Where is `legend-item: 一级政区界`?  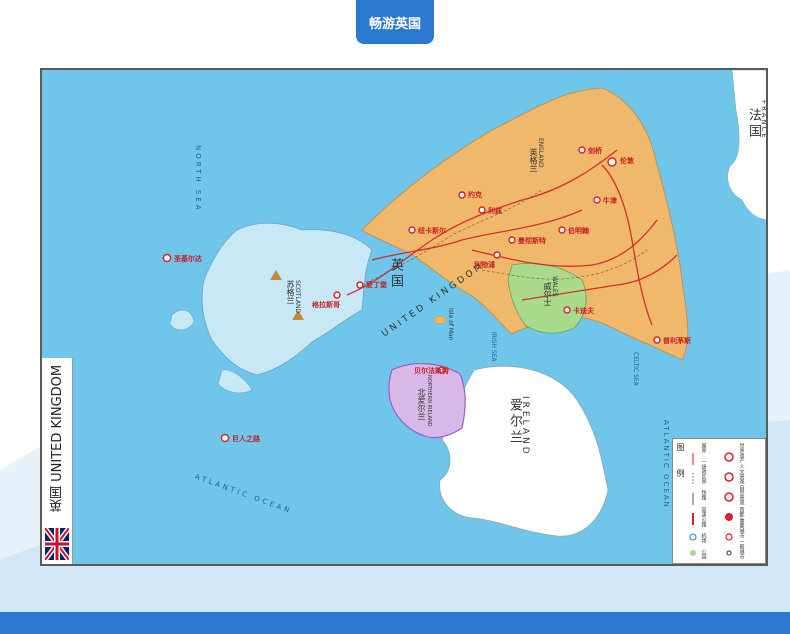 legend-item: 一级政区界 is located at coordinates (703, 472).